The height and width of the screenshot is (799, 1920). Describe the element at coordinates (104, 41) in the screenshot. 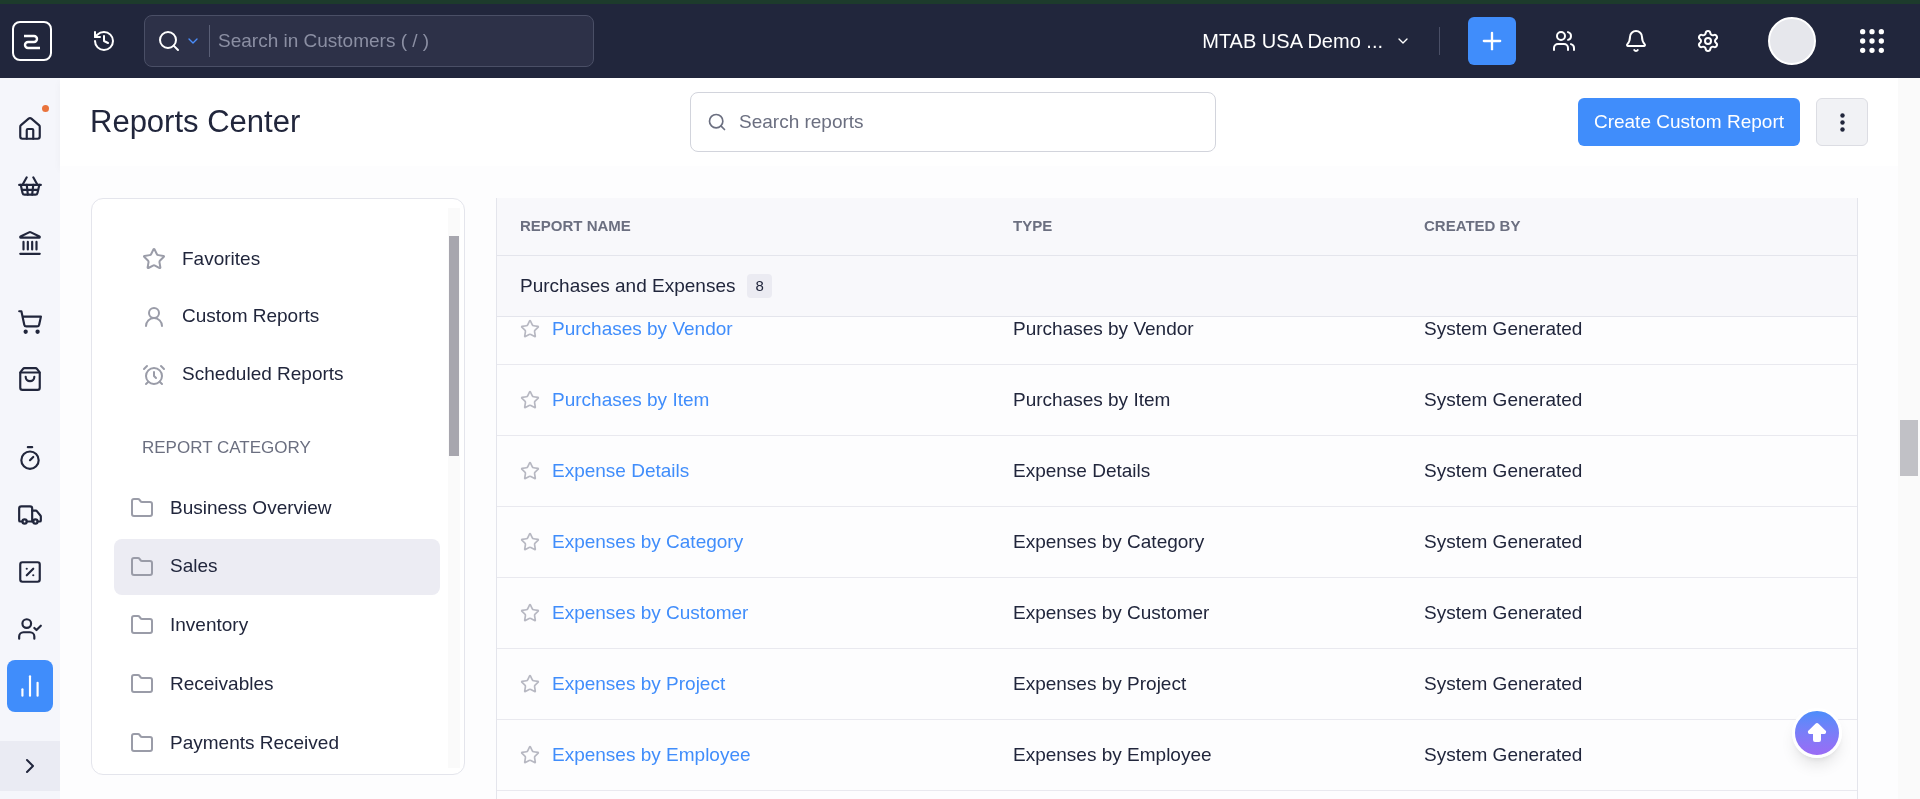

I see `recent-history-icon` at that location.